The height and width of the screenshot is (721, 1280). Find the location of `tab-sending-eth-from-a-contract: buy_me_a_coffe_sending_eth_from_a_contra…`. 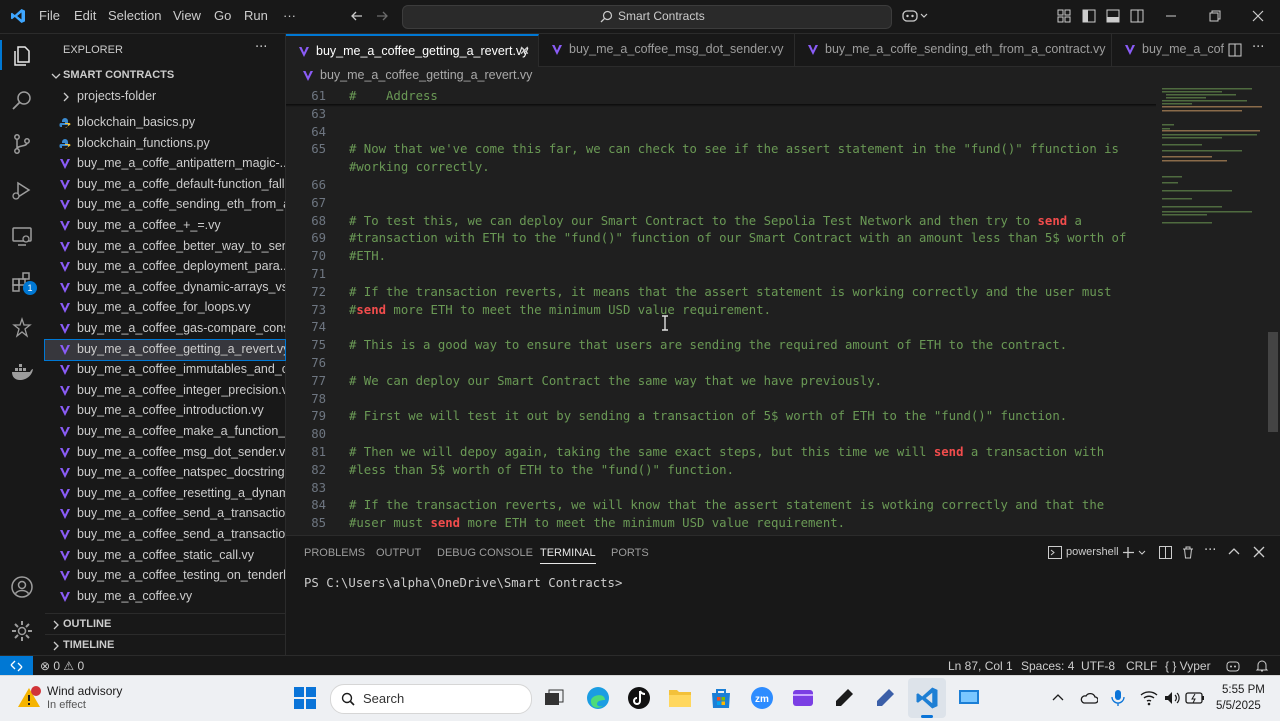

tab-sending-eth-from-a-contract: buy_me_a_coffe_sending_eth_from_a_contra… is located at coordinates (953, 50).